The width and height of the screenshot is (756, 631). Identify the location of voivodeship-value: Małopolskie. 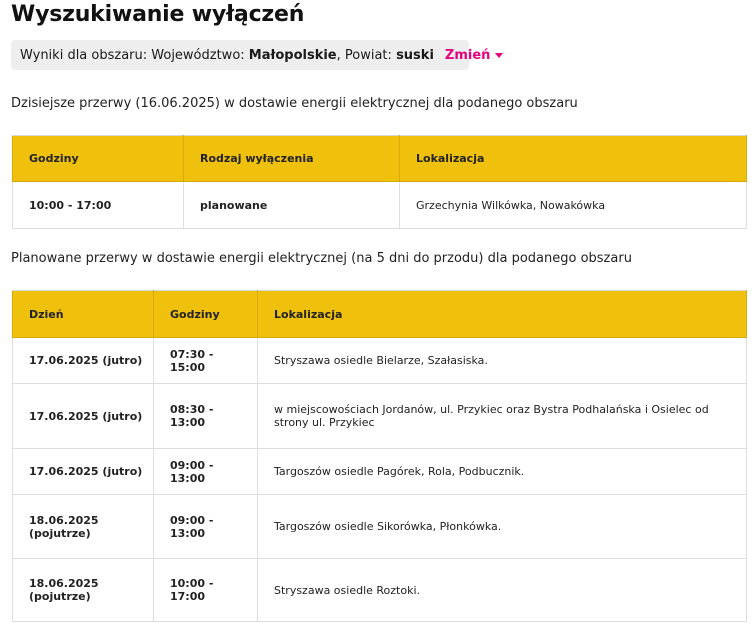
(292, 55).